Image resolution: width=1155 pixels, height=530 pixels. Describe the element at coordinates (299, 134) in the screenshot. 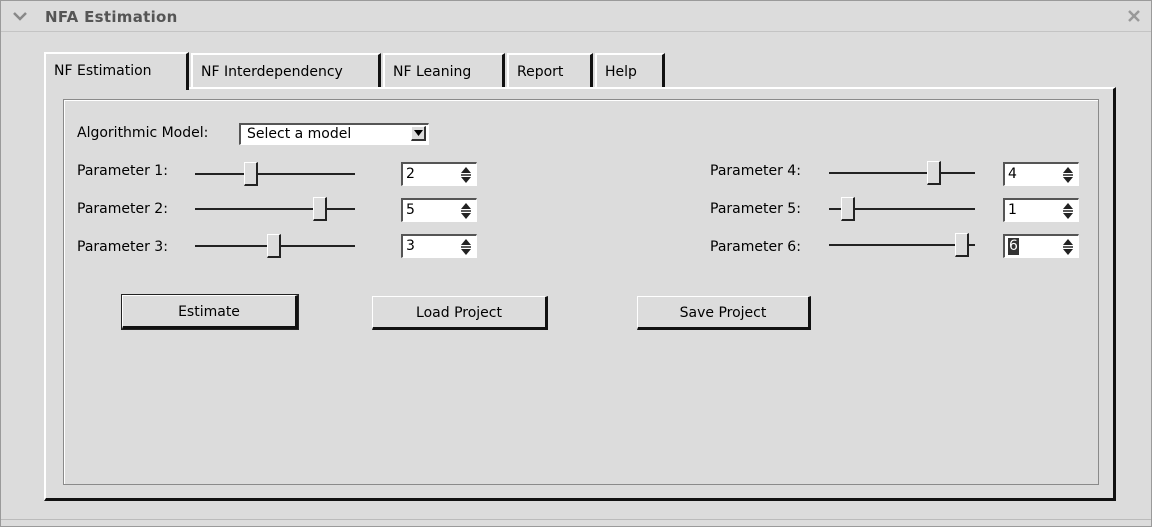

I see `model-select-value: Select a model` at that location.